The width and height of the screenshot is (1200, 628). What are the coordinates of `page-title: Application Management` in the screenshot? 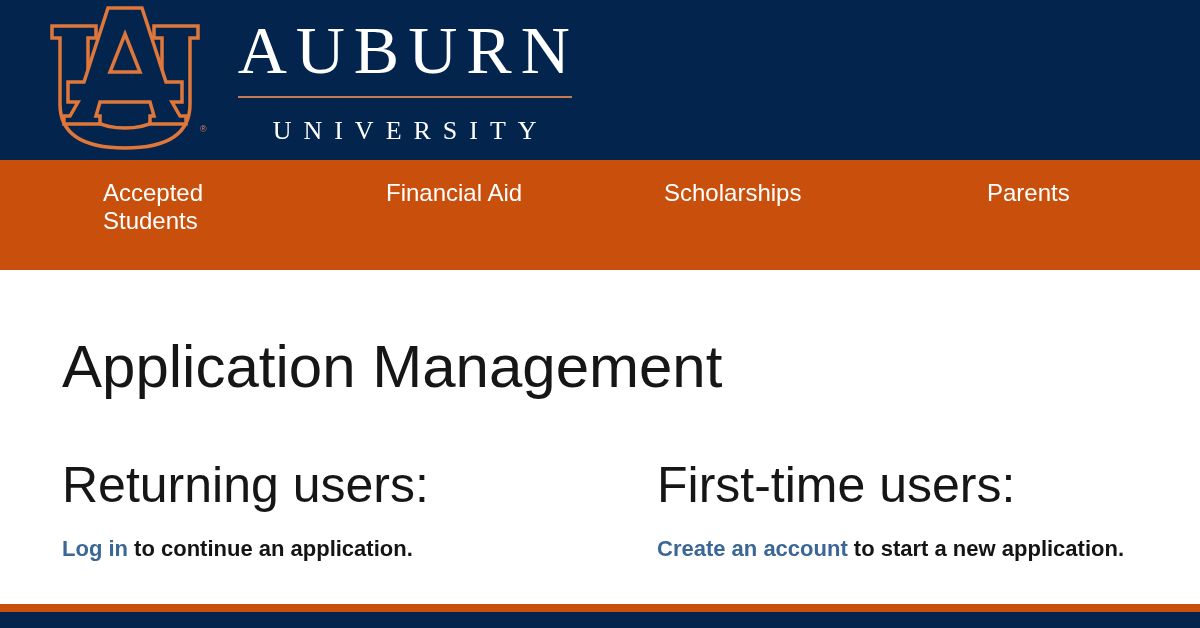 It's located at (392, 366).